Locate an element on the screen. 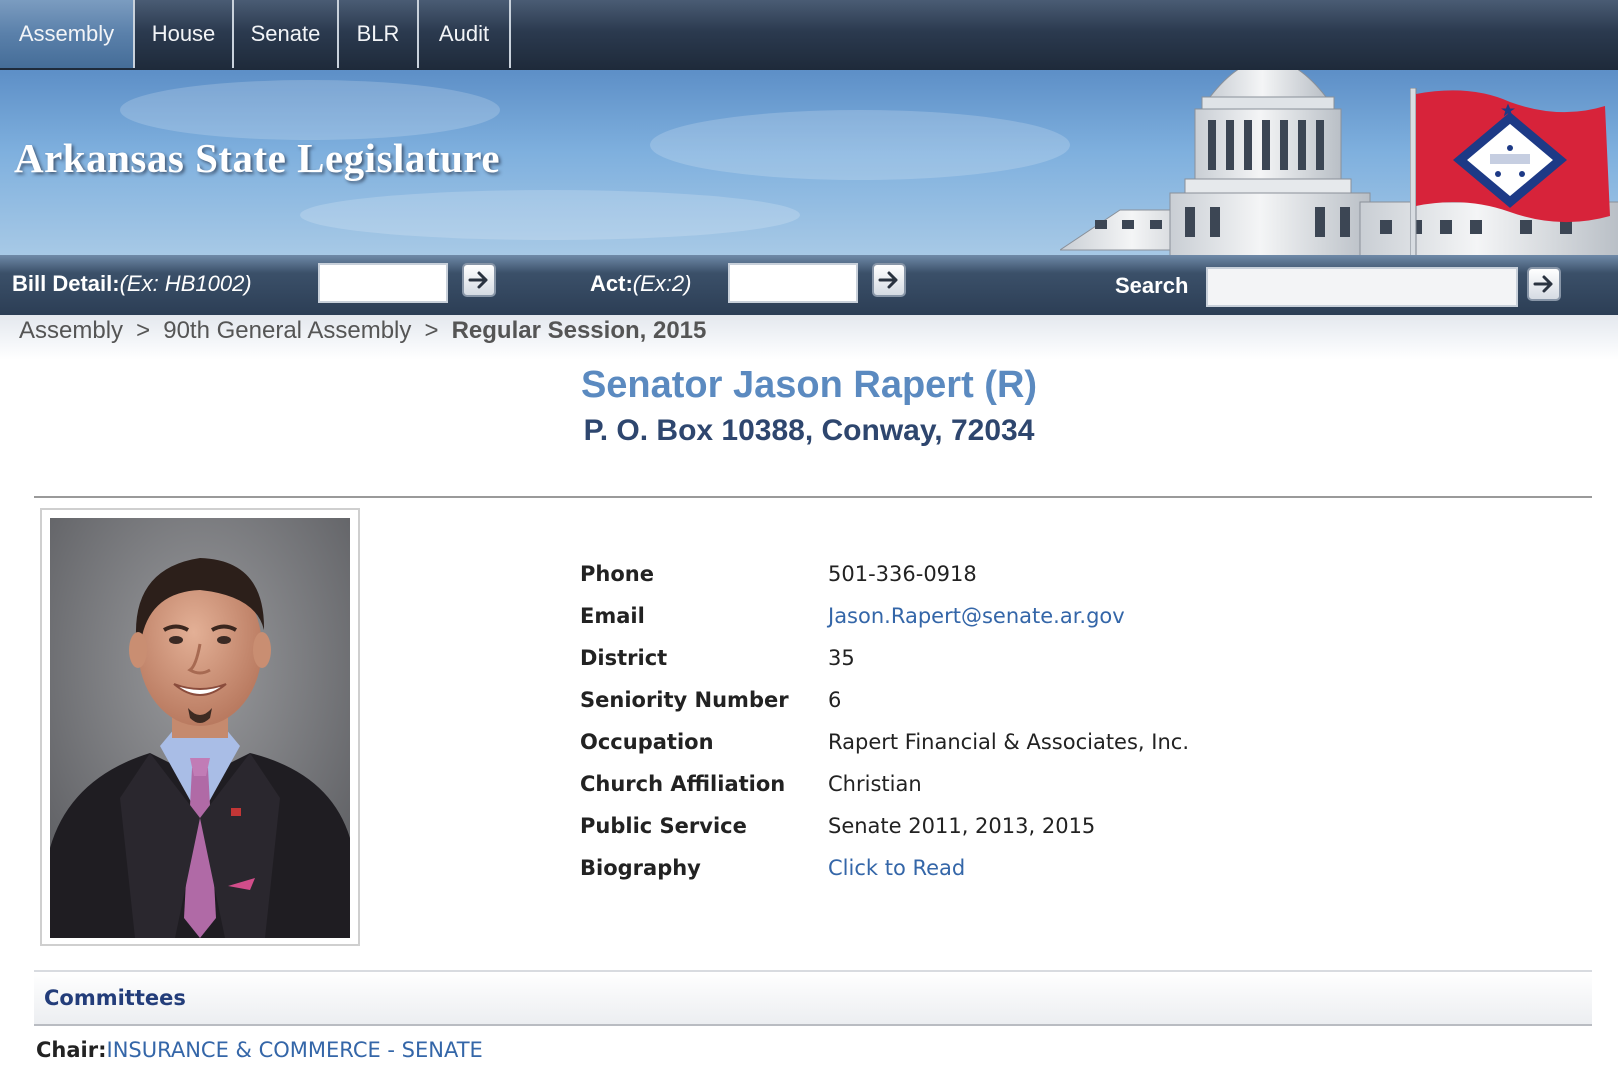  tab-blr: BLR is located at coordinates (379, 34).